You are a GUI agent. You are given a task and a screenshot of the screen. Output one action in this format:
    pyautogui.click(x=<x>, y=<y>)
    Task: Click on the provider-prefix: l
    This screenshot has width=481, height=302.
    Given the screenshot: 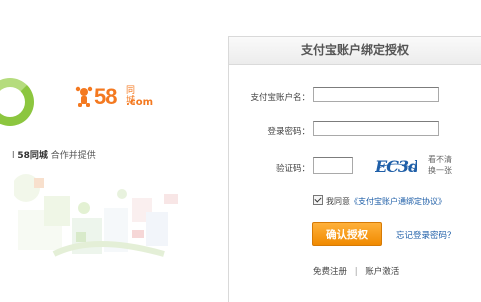 What is the action you would take?
    pyautogui.click(x=13, y=156)
    